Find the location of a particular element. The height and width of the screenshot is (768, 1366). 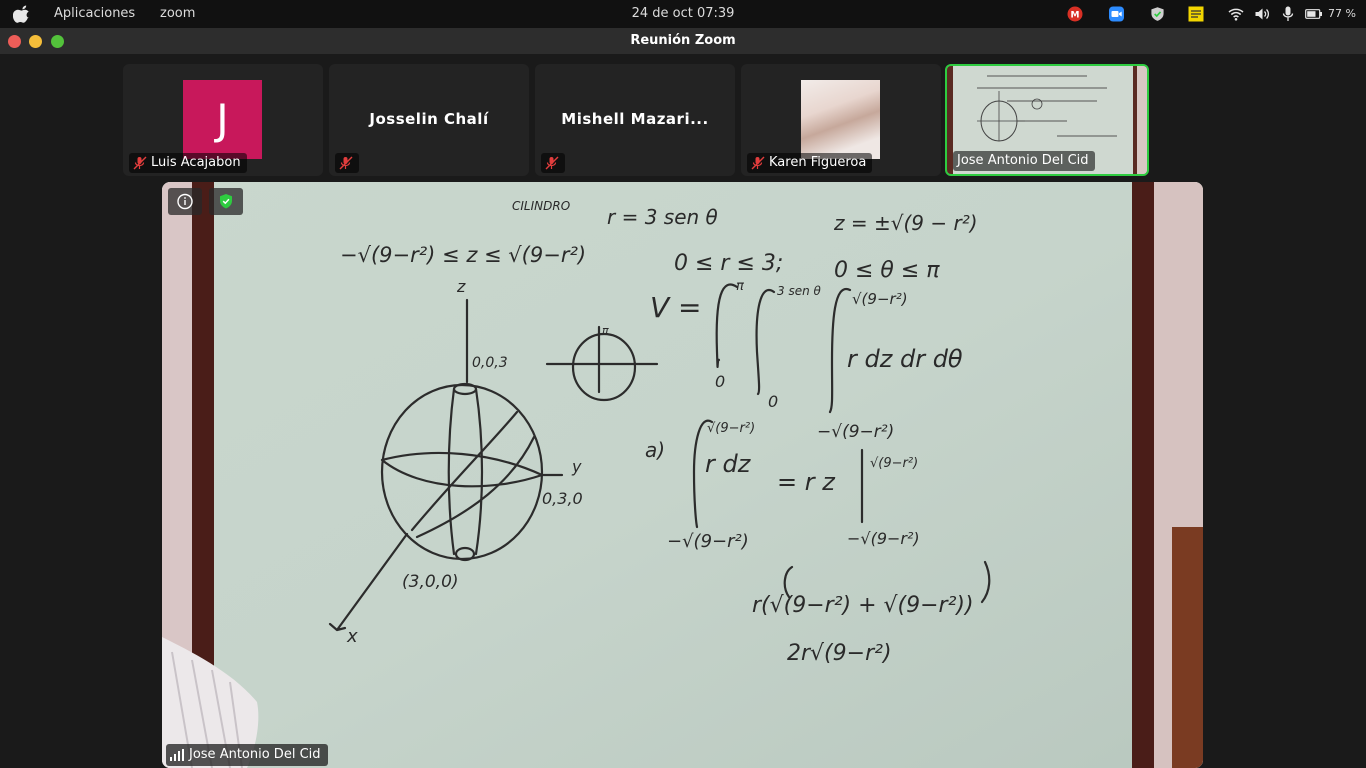

battery-icon is located at coordinates (1314, 14).